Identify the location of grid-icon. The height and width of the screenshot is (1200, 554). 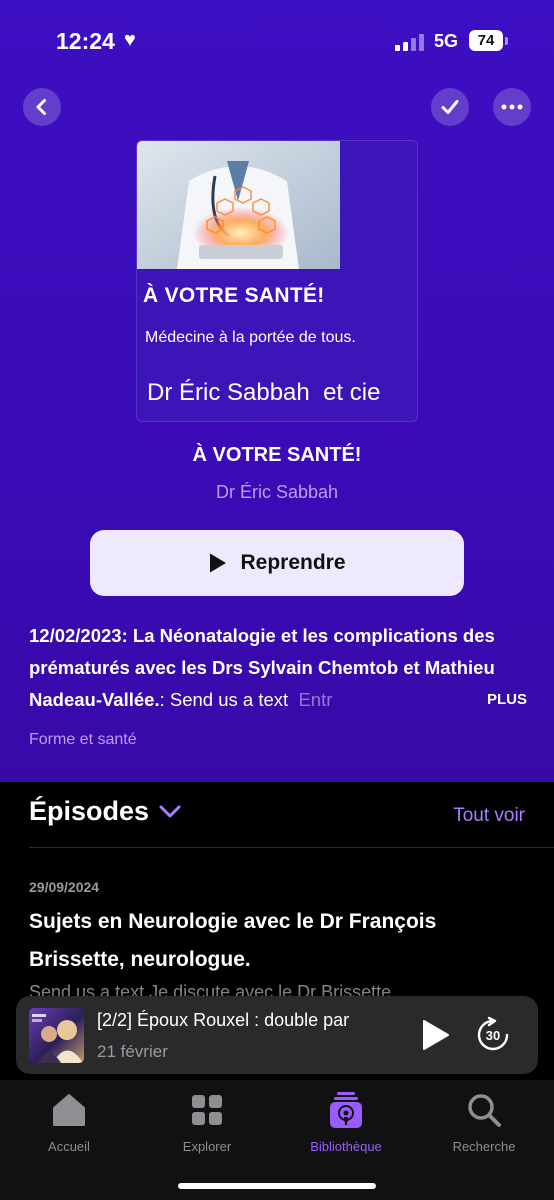
(207, 1110).